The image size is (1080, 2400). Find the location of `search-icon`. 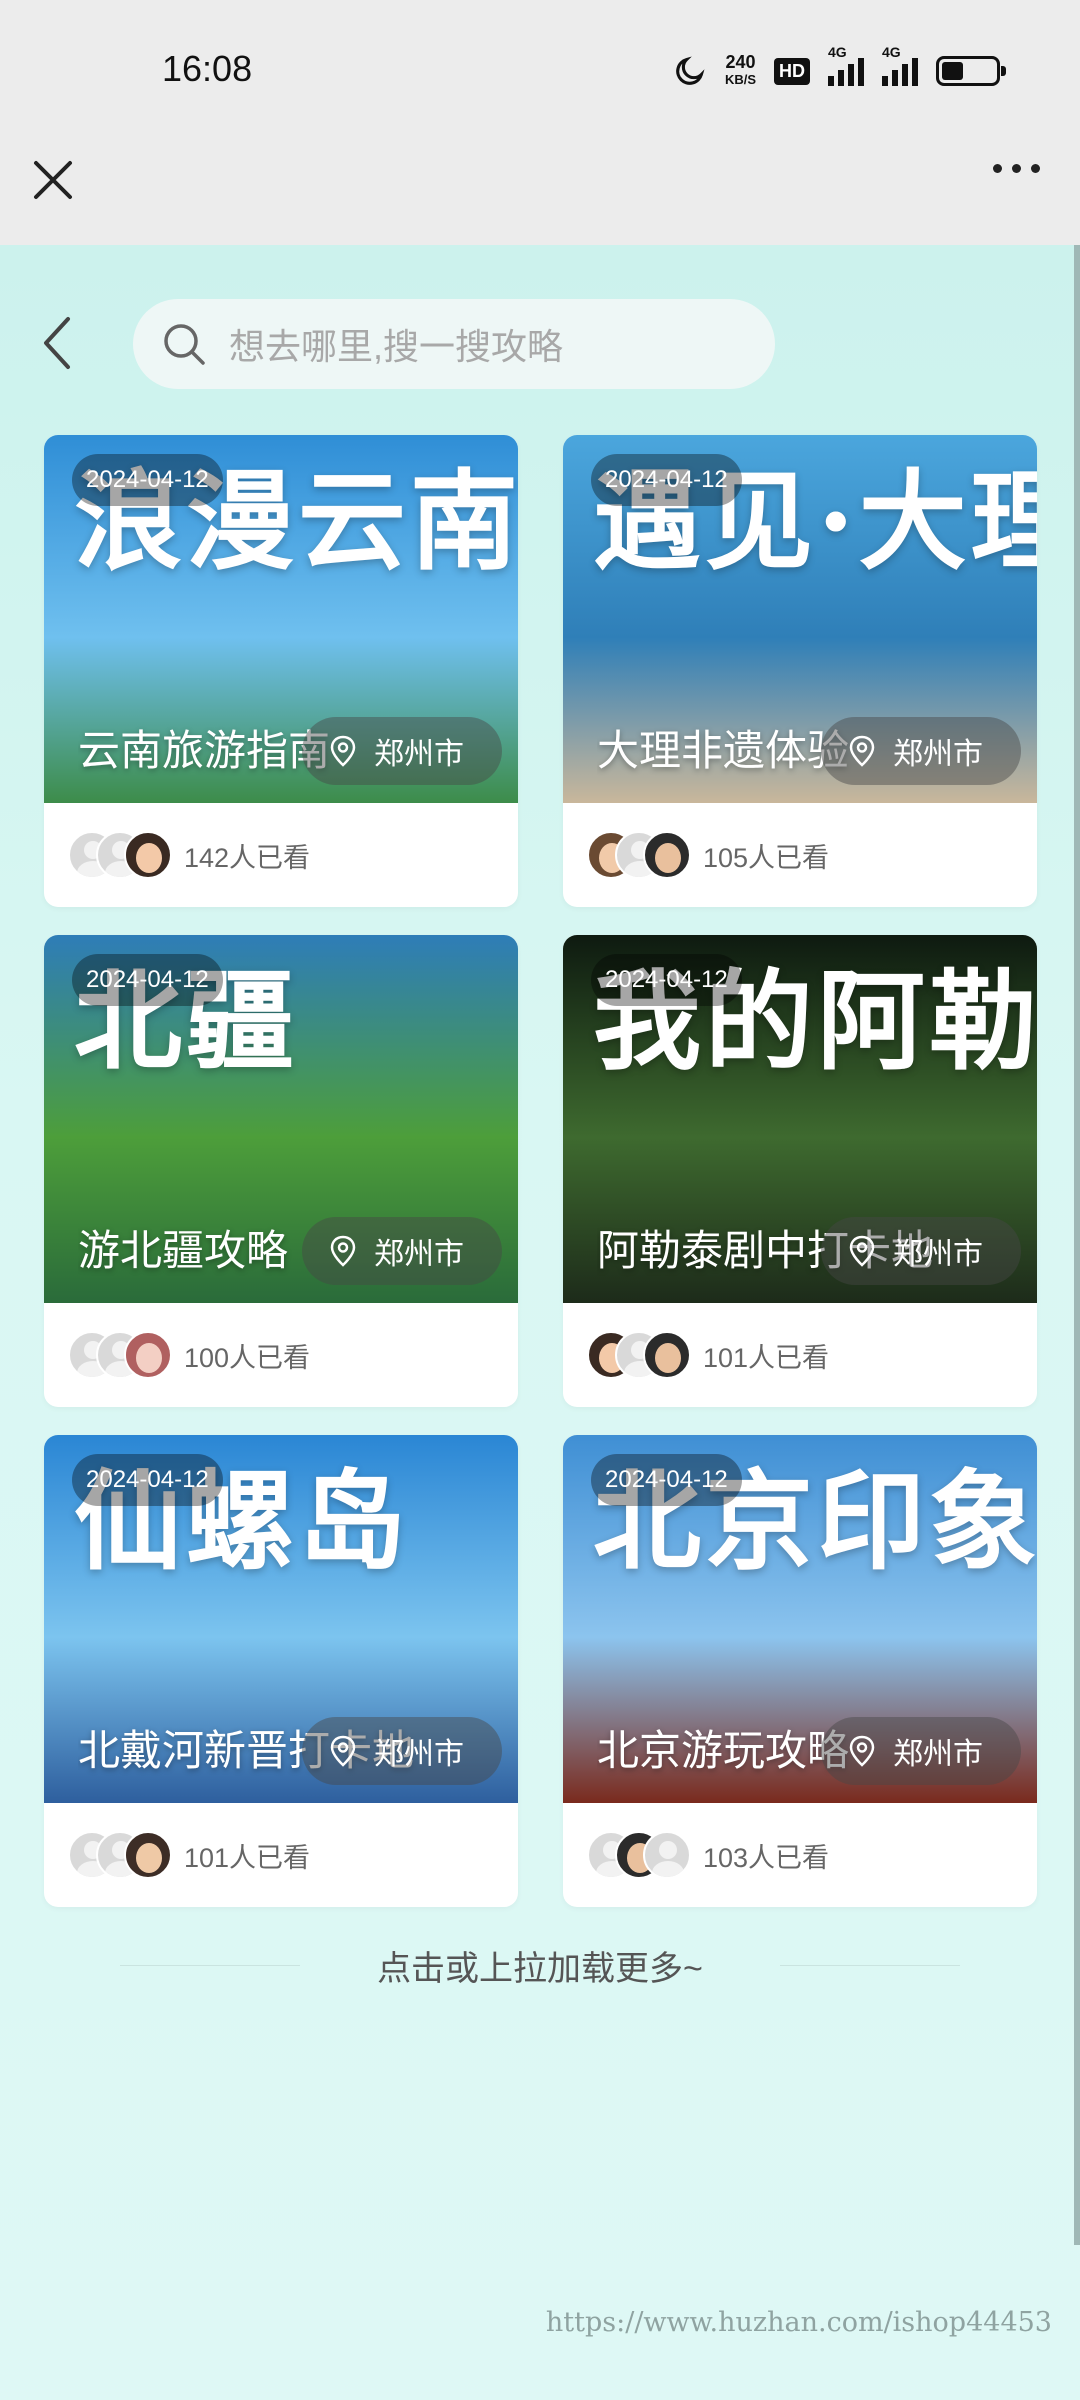

search-icon is located at coordinates (184, 344).